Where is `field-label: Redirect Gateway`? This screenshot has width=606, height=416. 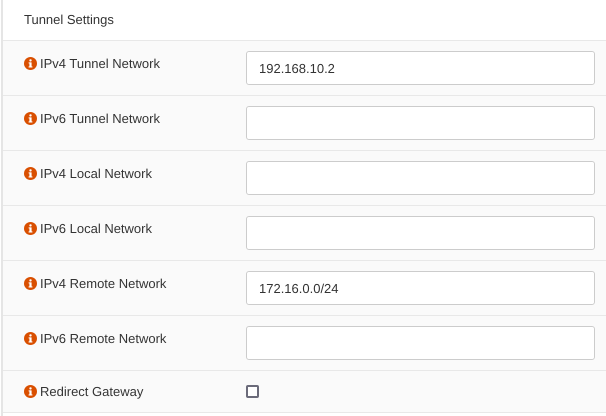 field-label: Redirect Gateway is located at coordinates (92, 391).